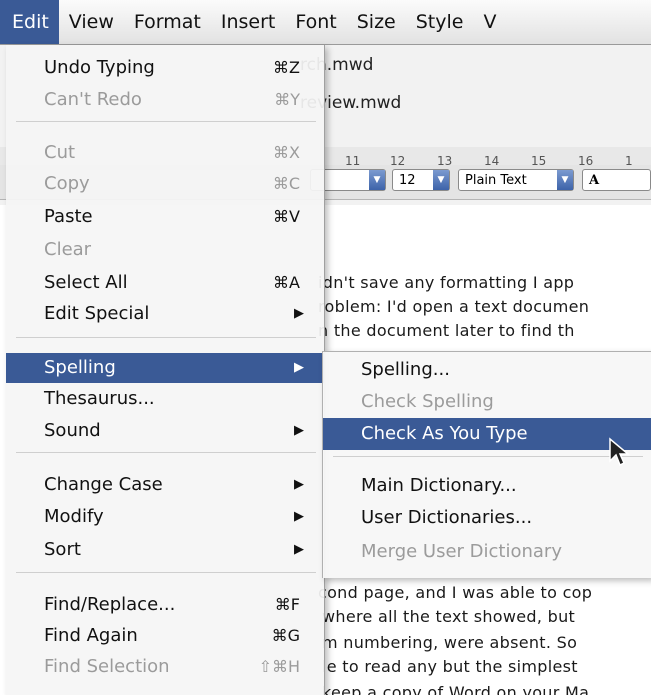 The image size is (651, 695). What do you see at coordinates (616, 180) in the screenshot?
I see `text-color-button: A` at bounding box center [616, 180].